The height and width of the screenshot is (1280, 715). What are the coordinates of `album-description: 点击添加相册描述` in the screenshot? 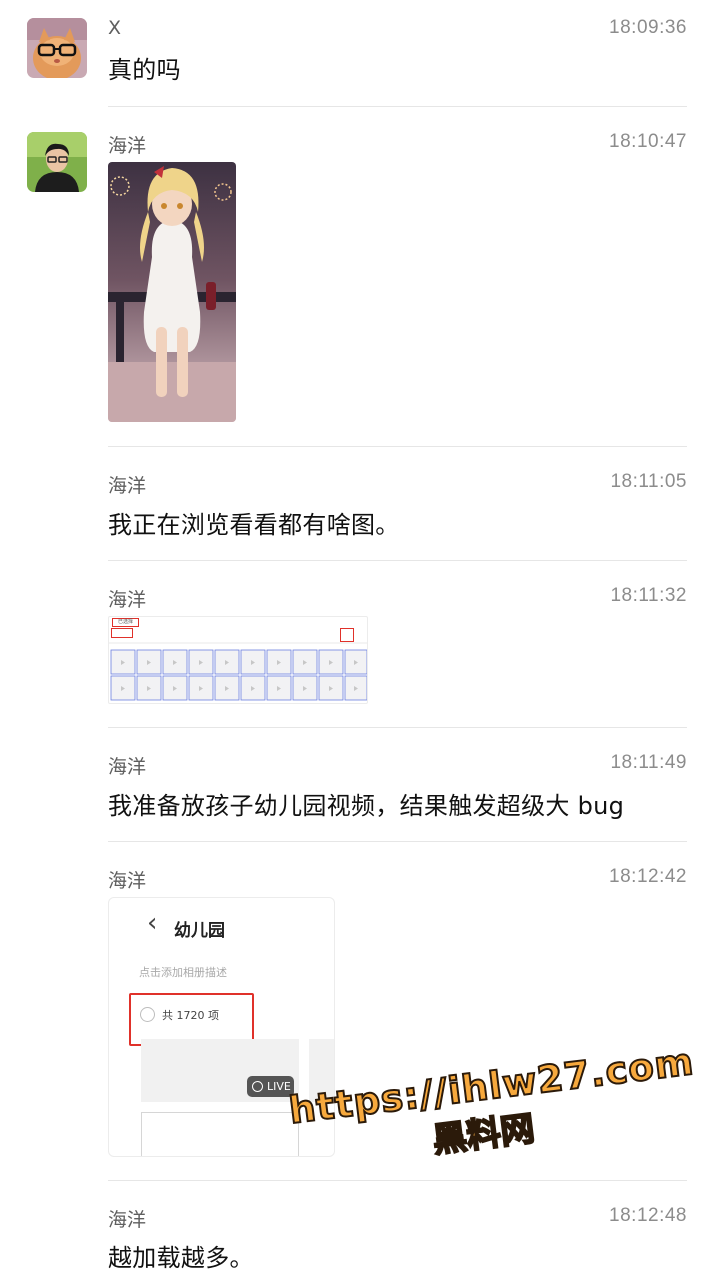 It's located at (183, 972).